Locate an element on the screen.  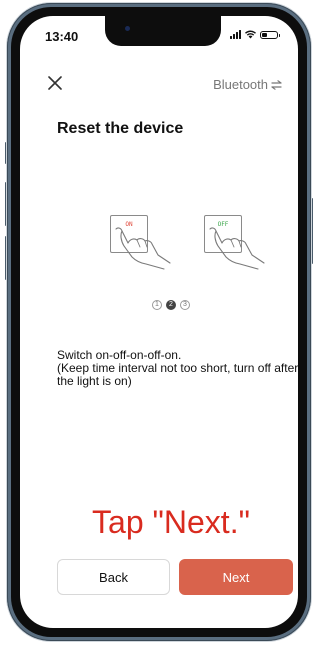
swap-arrows-icon is located at coordinates (276, 84).